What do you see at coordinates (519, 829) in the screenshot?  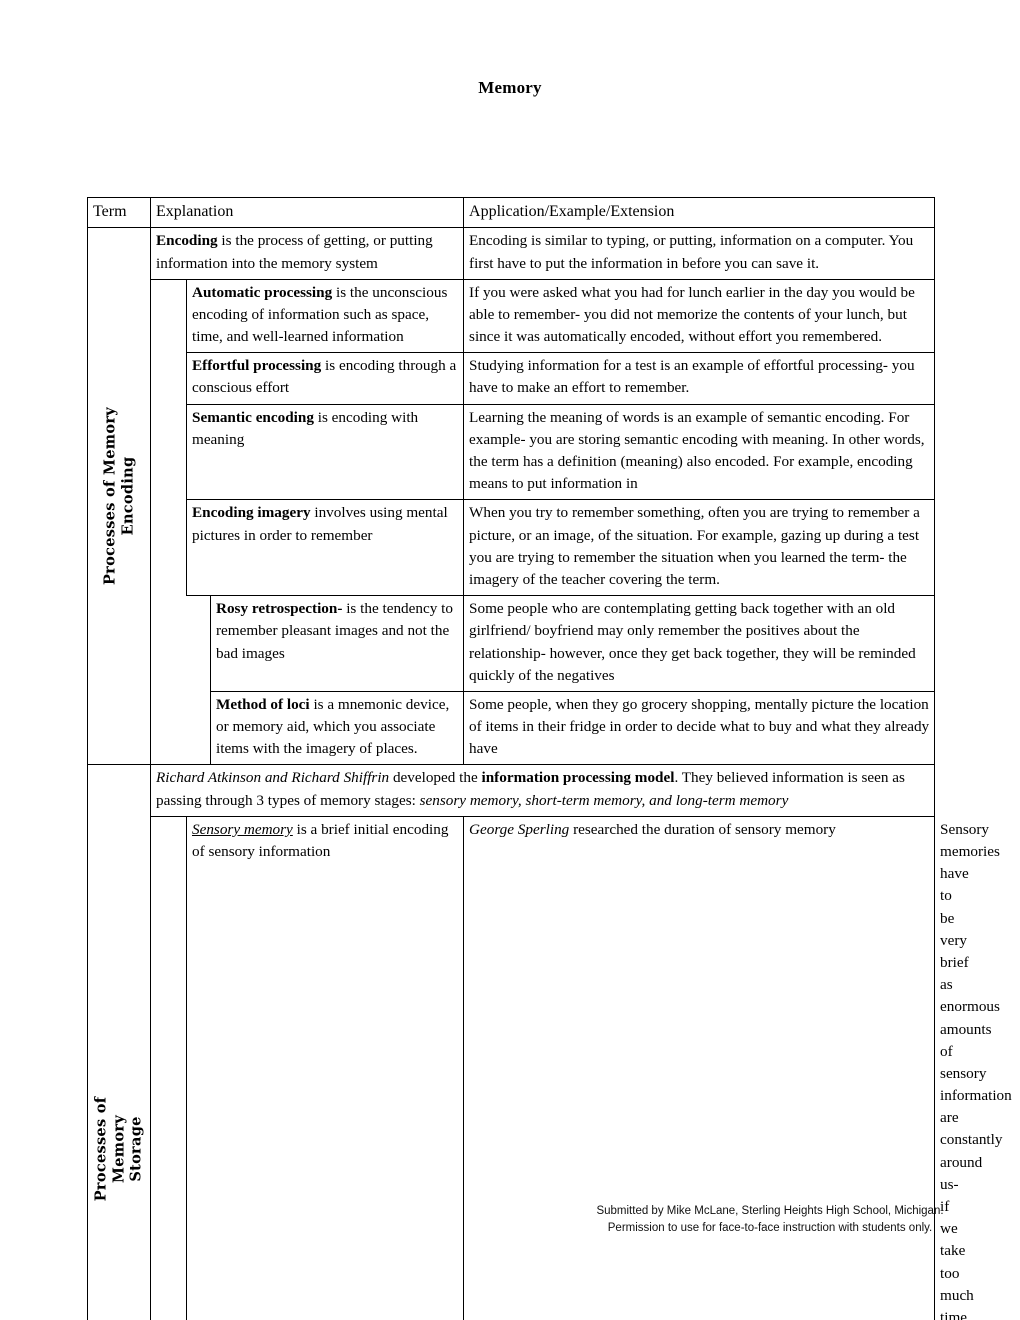 I see `researcher-name: George Sperling` at bounding box center [519, 829].